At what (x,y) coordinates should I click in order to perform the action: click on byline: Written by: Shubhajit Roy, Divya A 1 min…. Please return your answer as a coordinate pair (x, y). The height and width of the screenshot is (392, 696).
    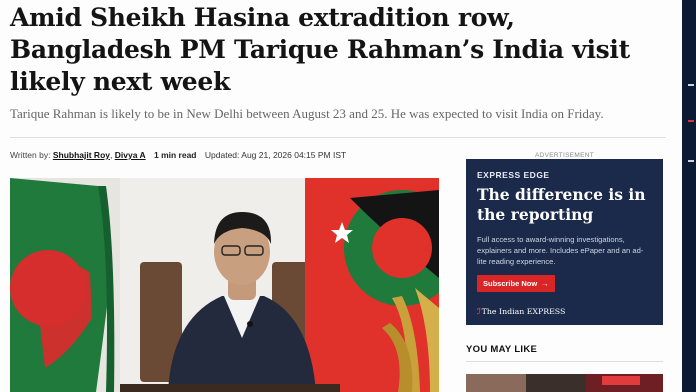
    Looking at the image, I should click on (178, 155).